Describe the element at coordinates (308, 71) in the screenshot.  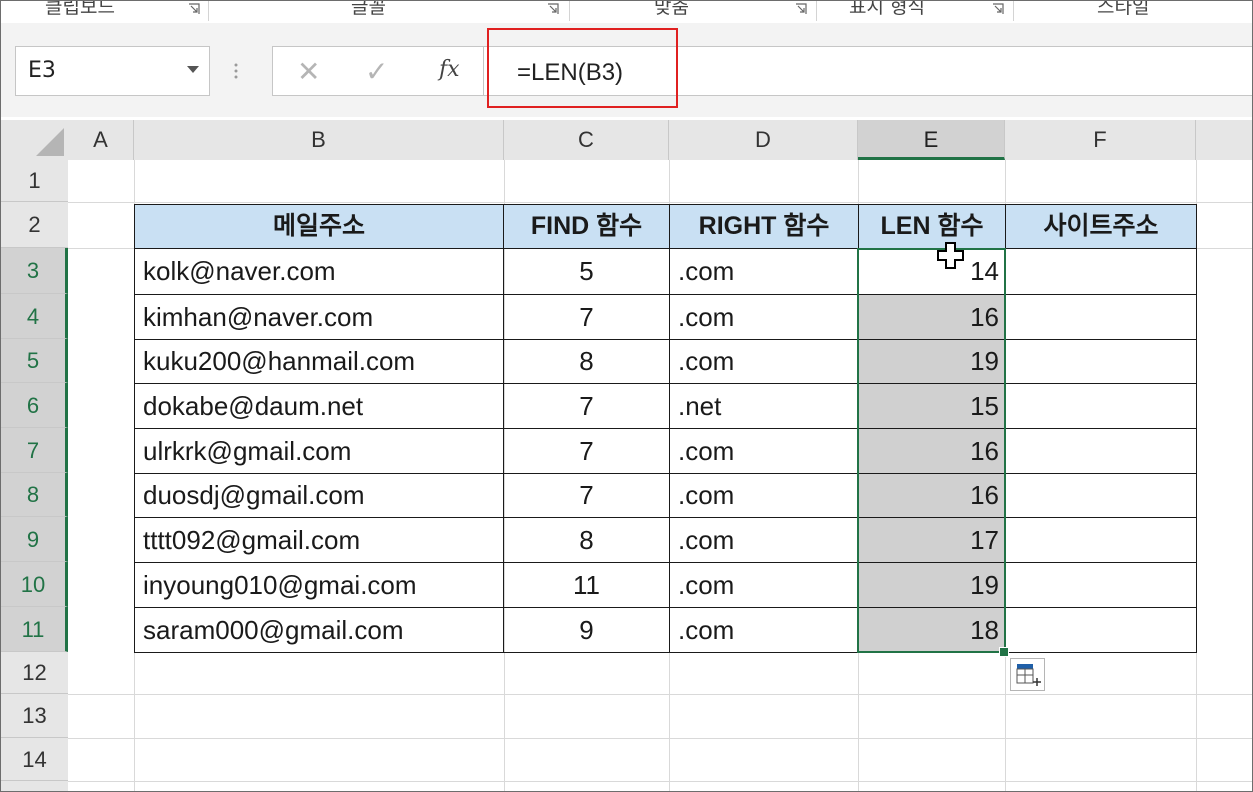
I see `cancel-icon: ✕` at that location.